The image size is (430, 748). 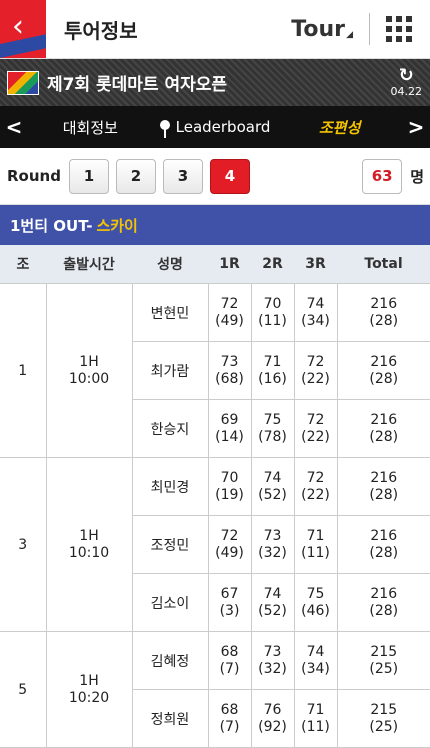 I want to click on start-time-cell: 1H10:20, so click(x=89, y=690).